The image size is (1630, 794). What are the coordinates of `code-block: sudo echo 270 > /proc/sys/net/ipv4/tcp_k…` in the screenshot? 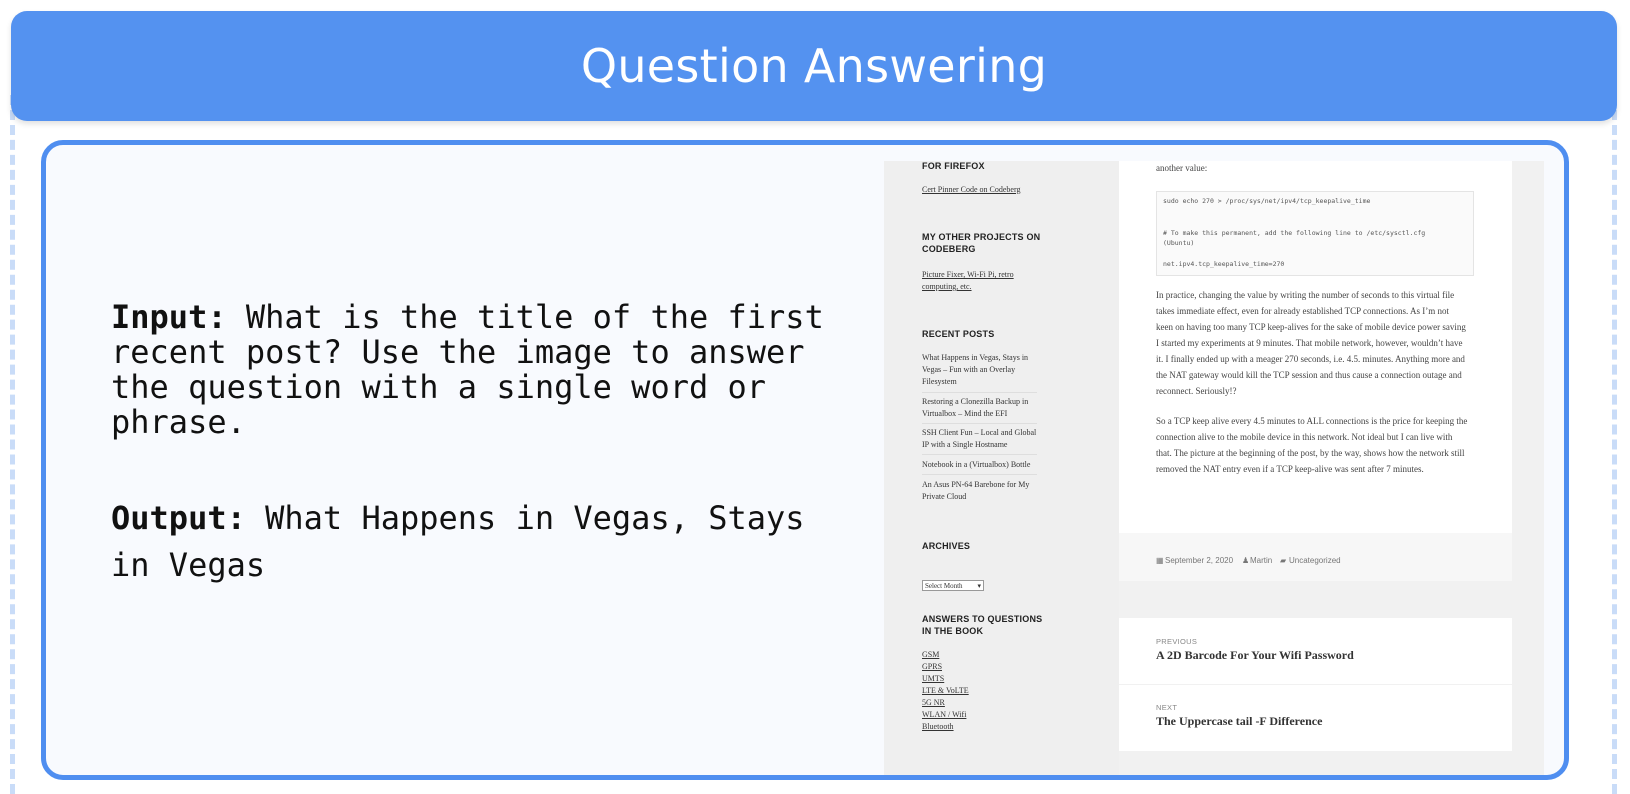 It's located at (1315, 233).